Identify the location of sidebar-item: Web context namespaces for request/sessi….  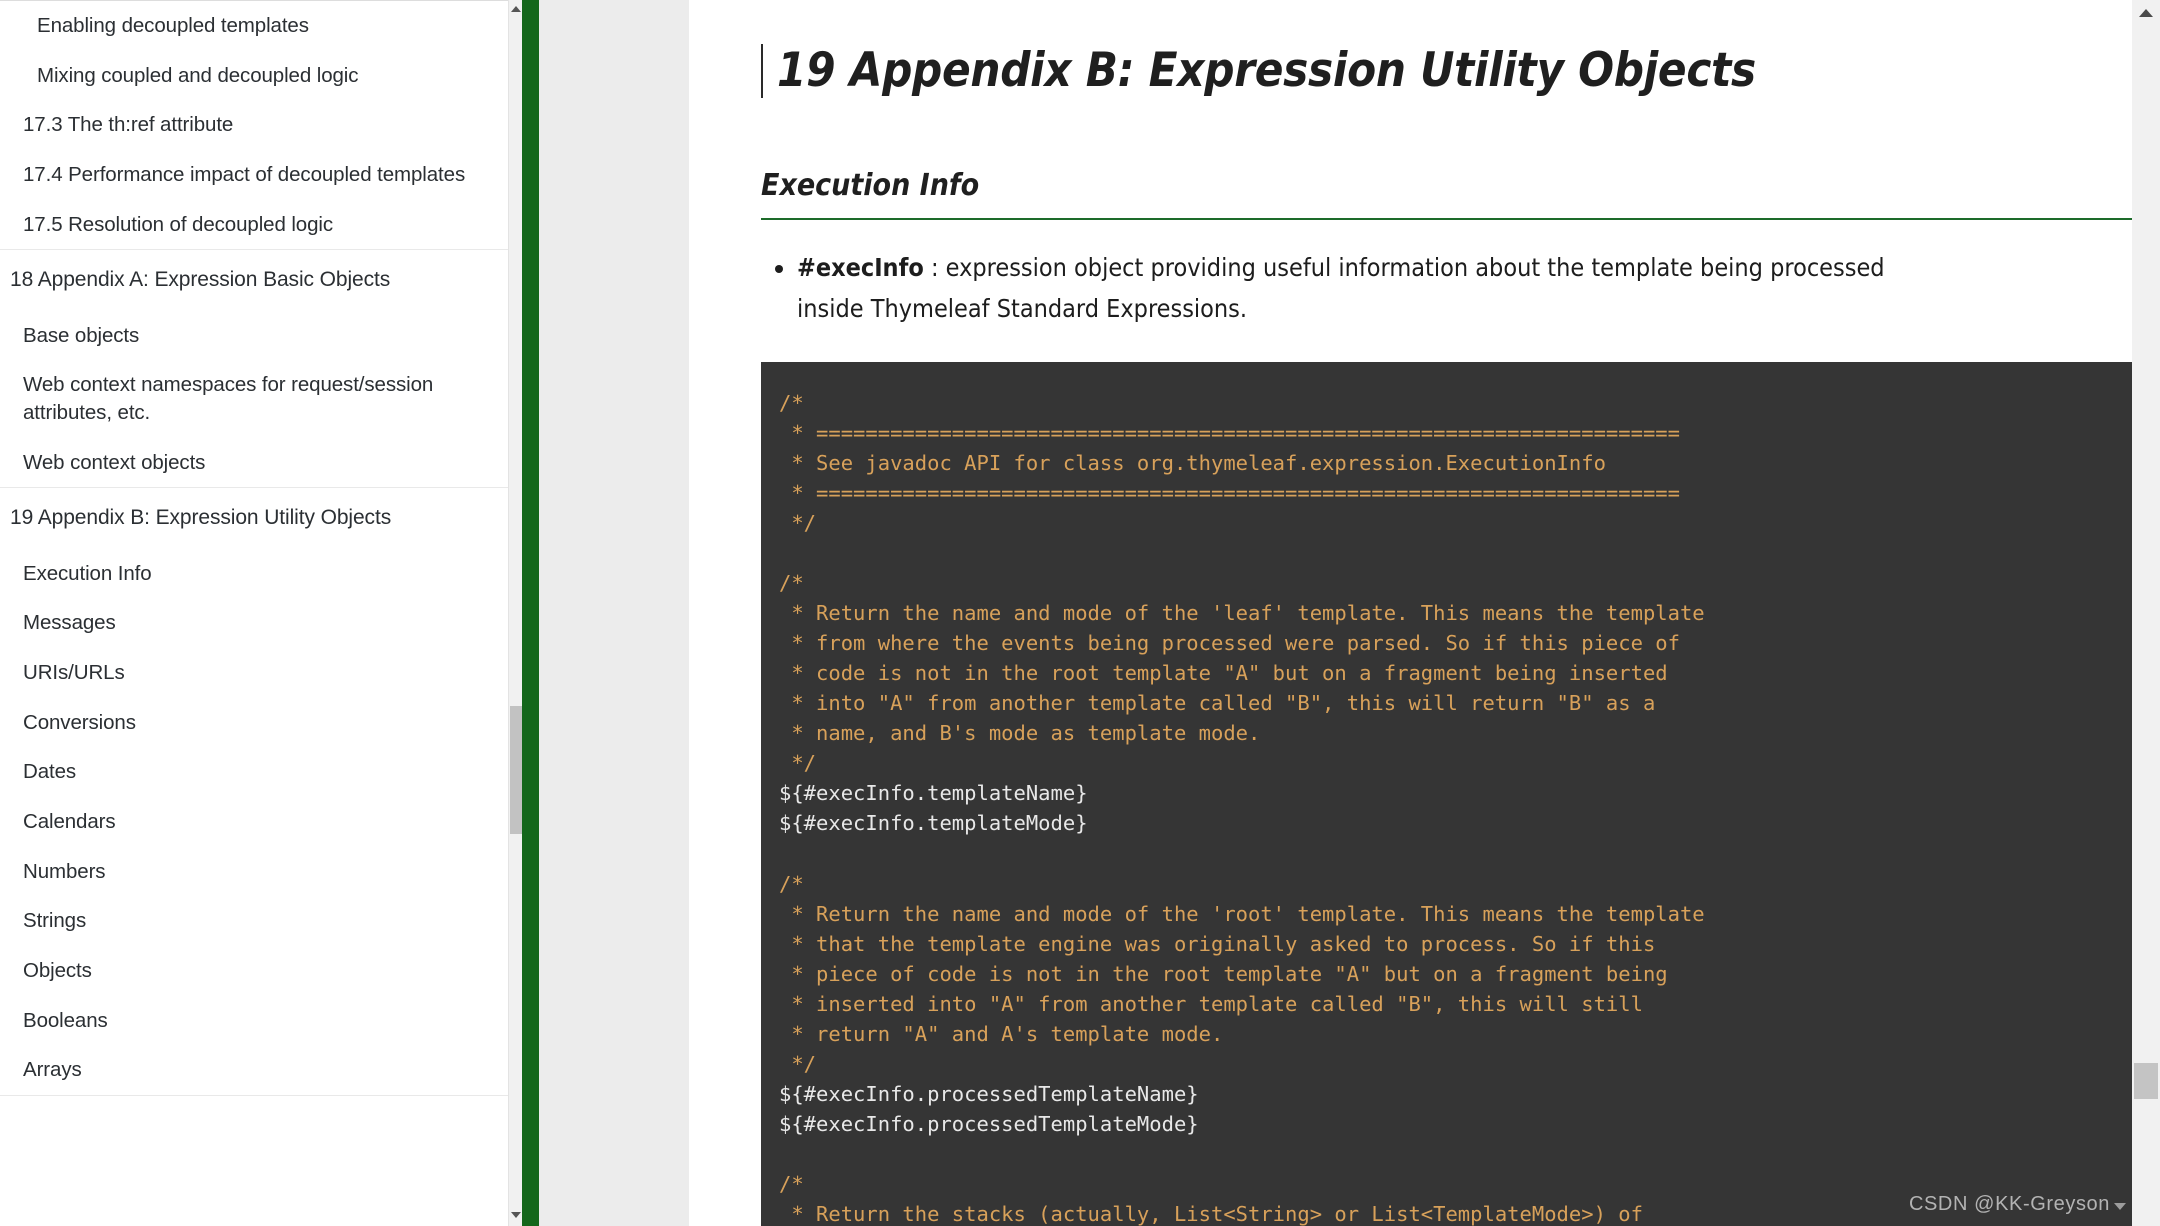
(254, 398).